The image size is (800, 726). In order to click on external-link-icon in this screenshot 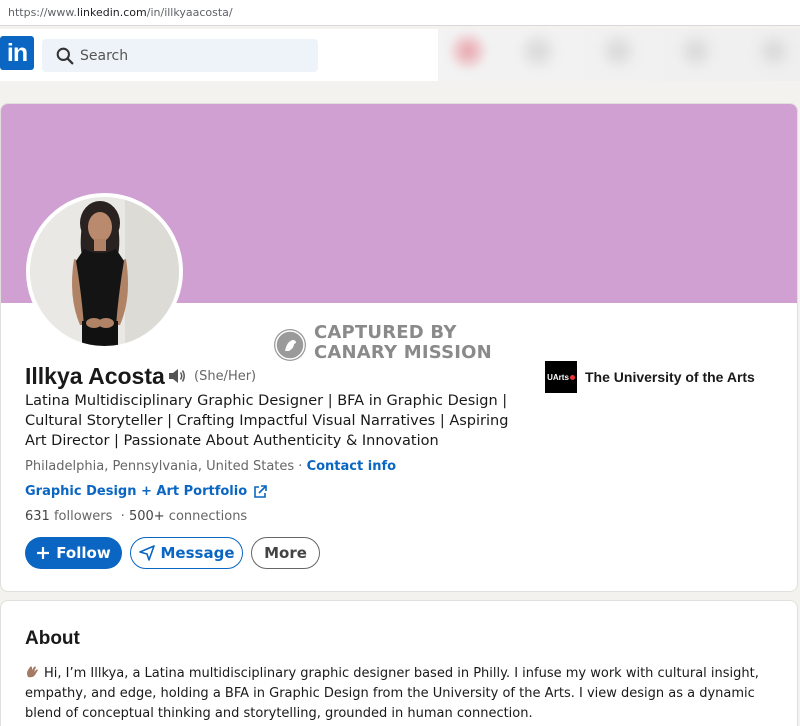, I will do `click(260, 491)`.